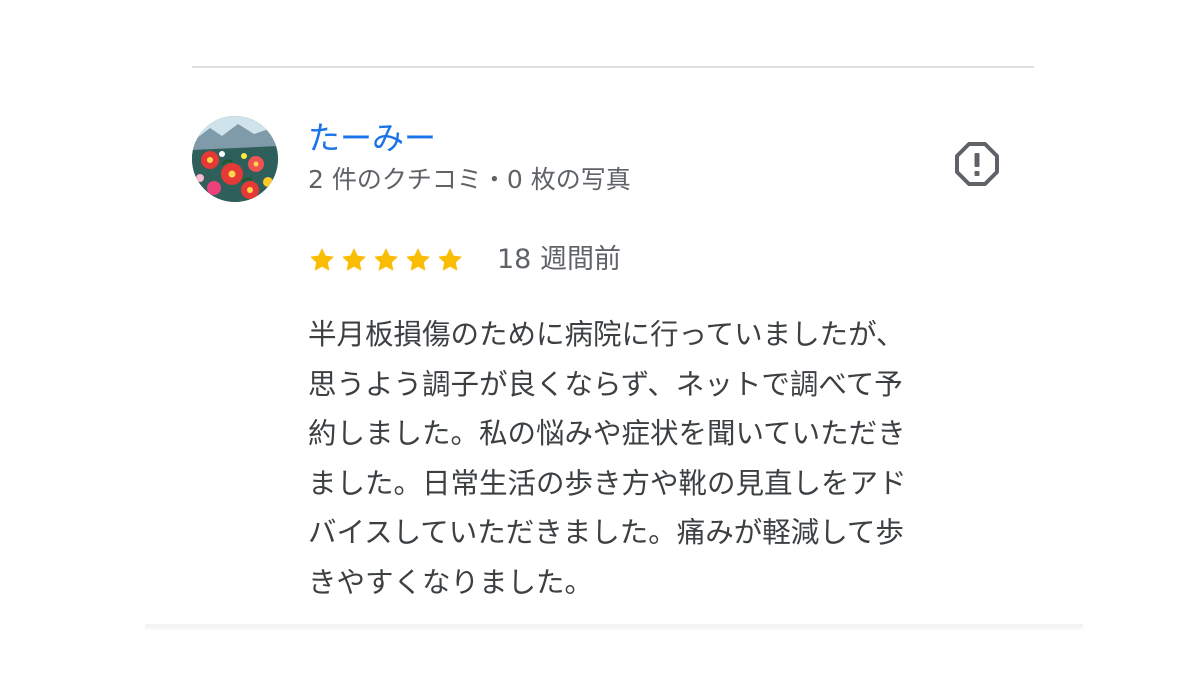 This screenshot has width=1200, height=675. Describe the element at coordinates (607, 483) in the screenshot. I see `review-text-line: ました。日常生活の歩き方や靴の見直しをアド` at that location.